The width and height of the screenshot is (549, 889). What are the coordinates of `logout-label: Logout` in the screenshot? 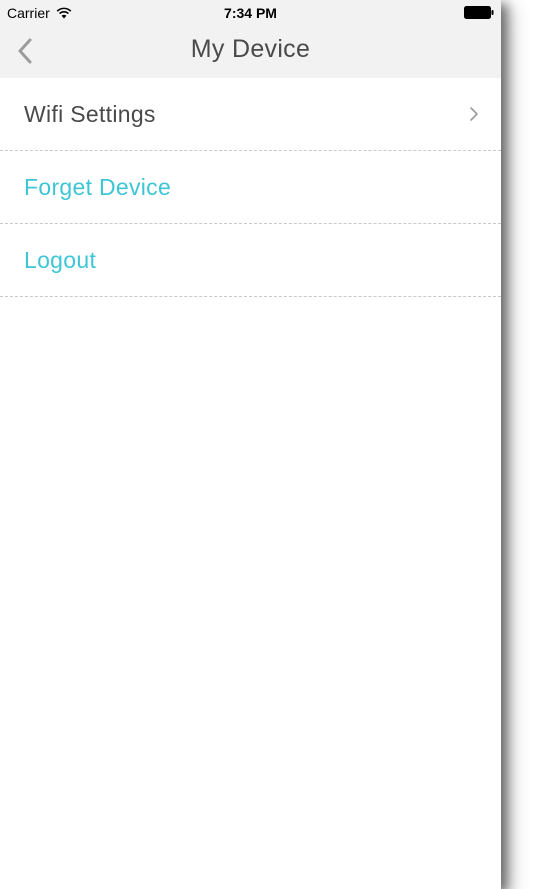 It's located at (60, 260).